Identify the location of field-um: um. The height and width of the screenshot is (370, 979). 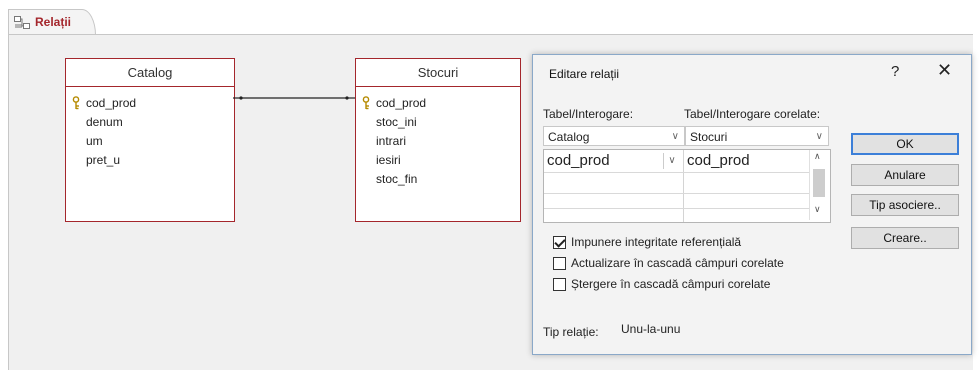
(94, 141).